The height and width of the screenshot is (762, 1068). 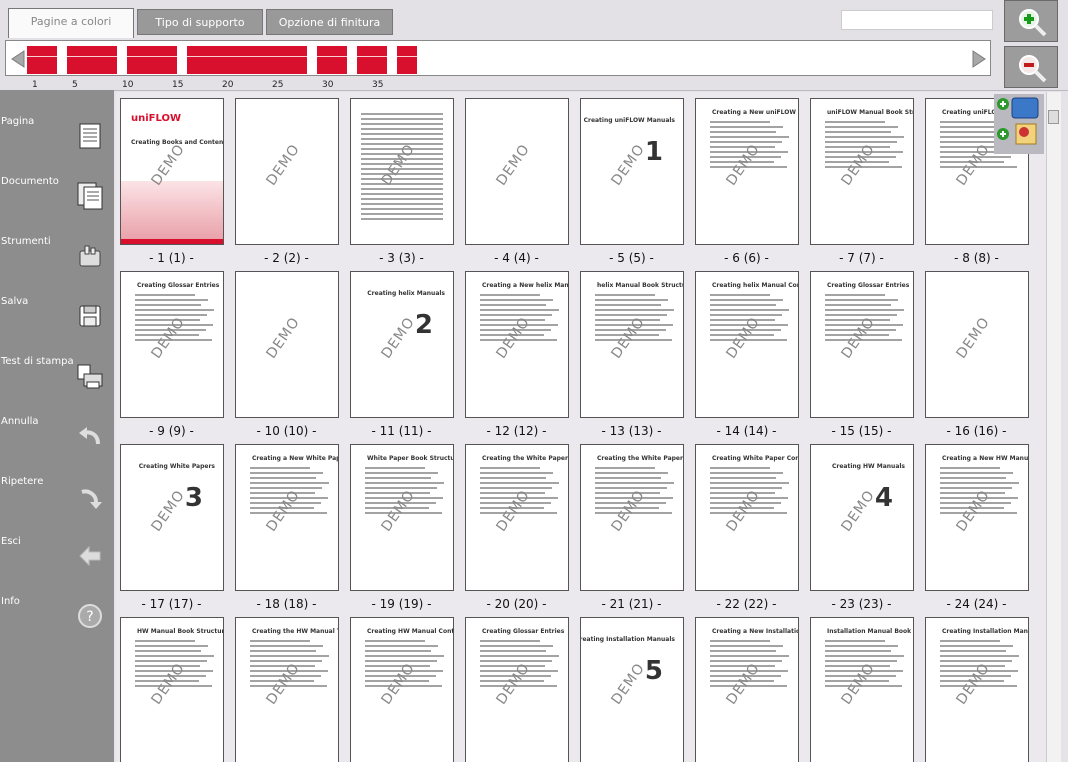 What do you see at coordinates (402, 184) in the screenshot?
I see `toc-line` at bounding box center [402, 184].